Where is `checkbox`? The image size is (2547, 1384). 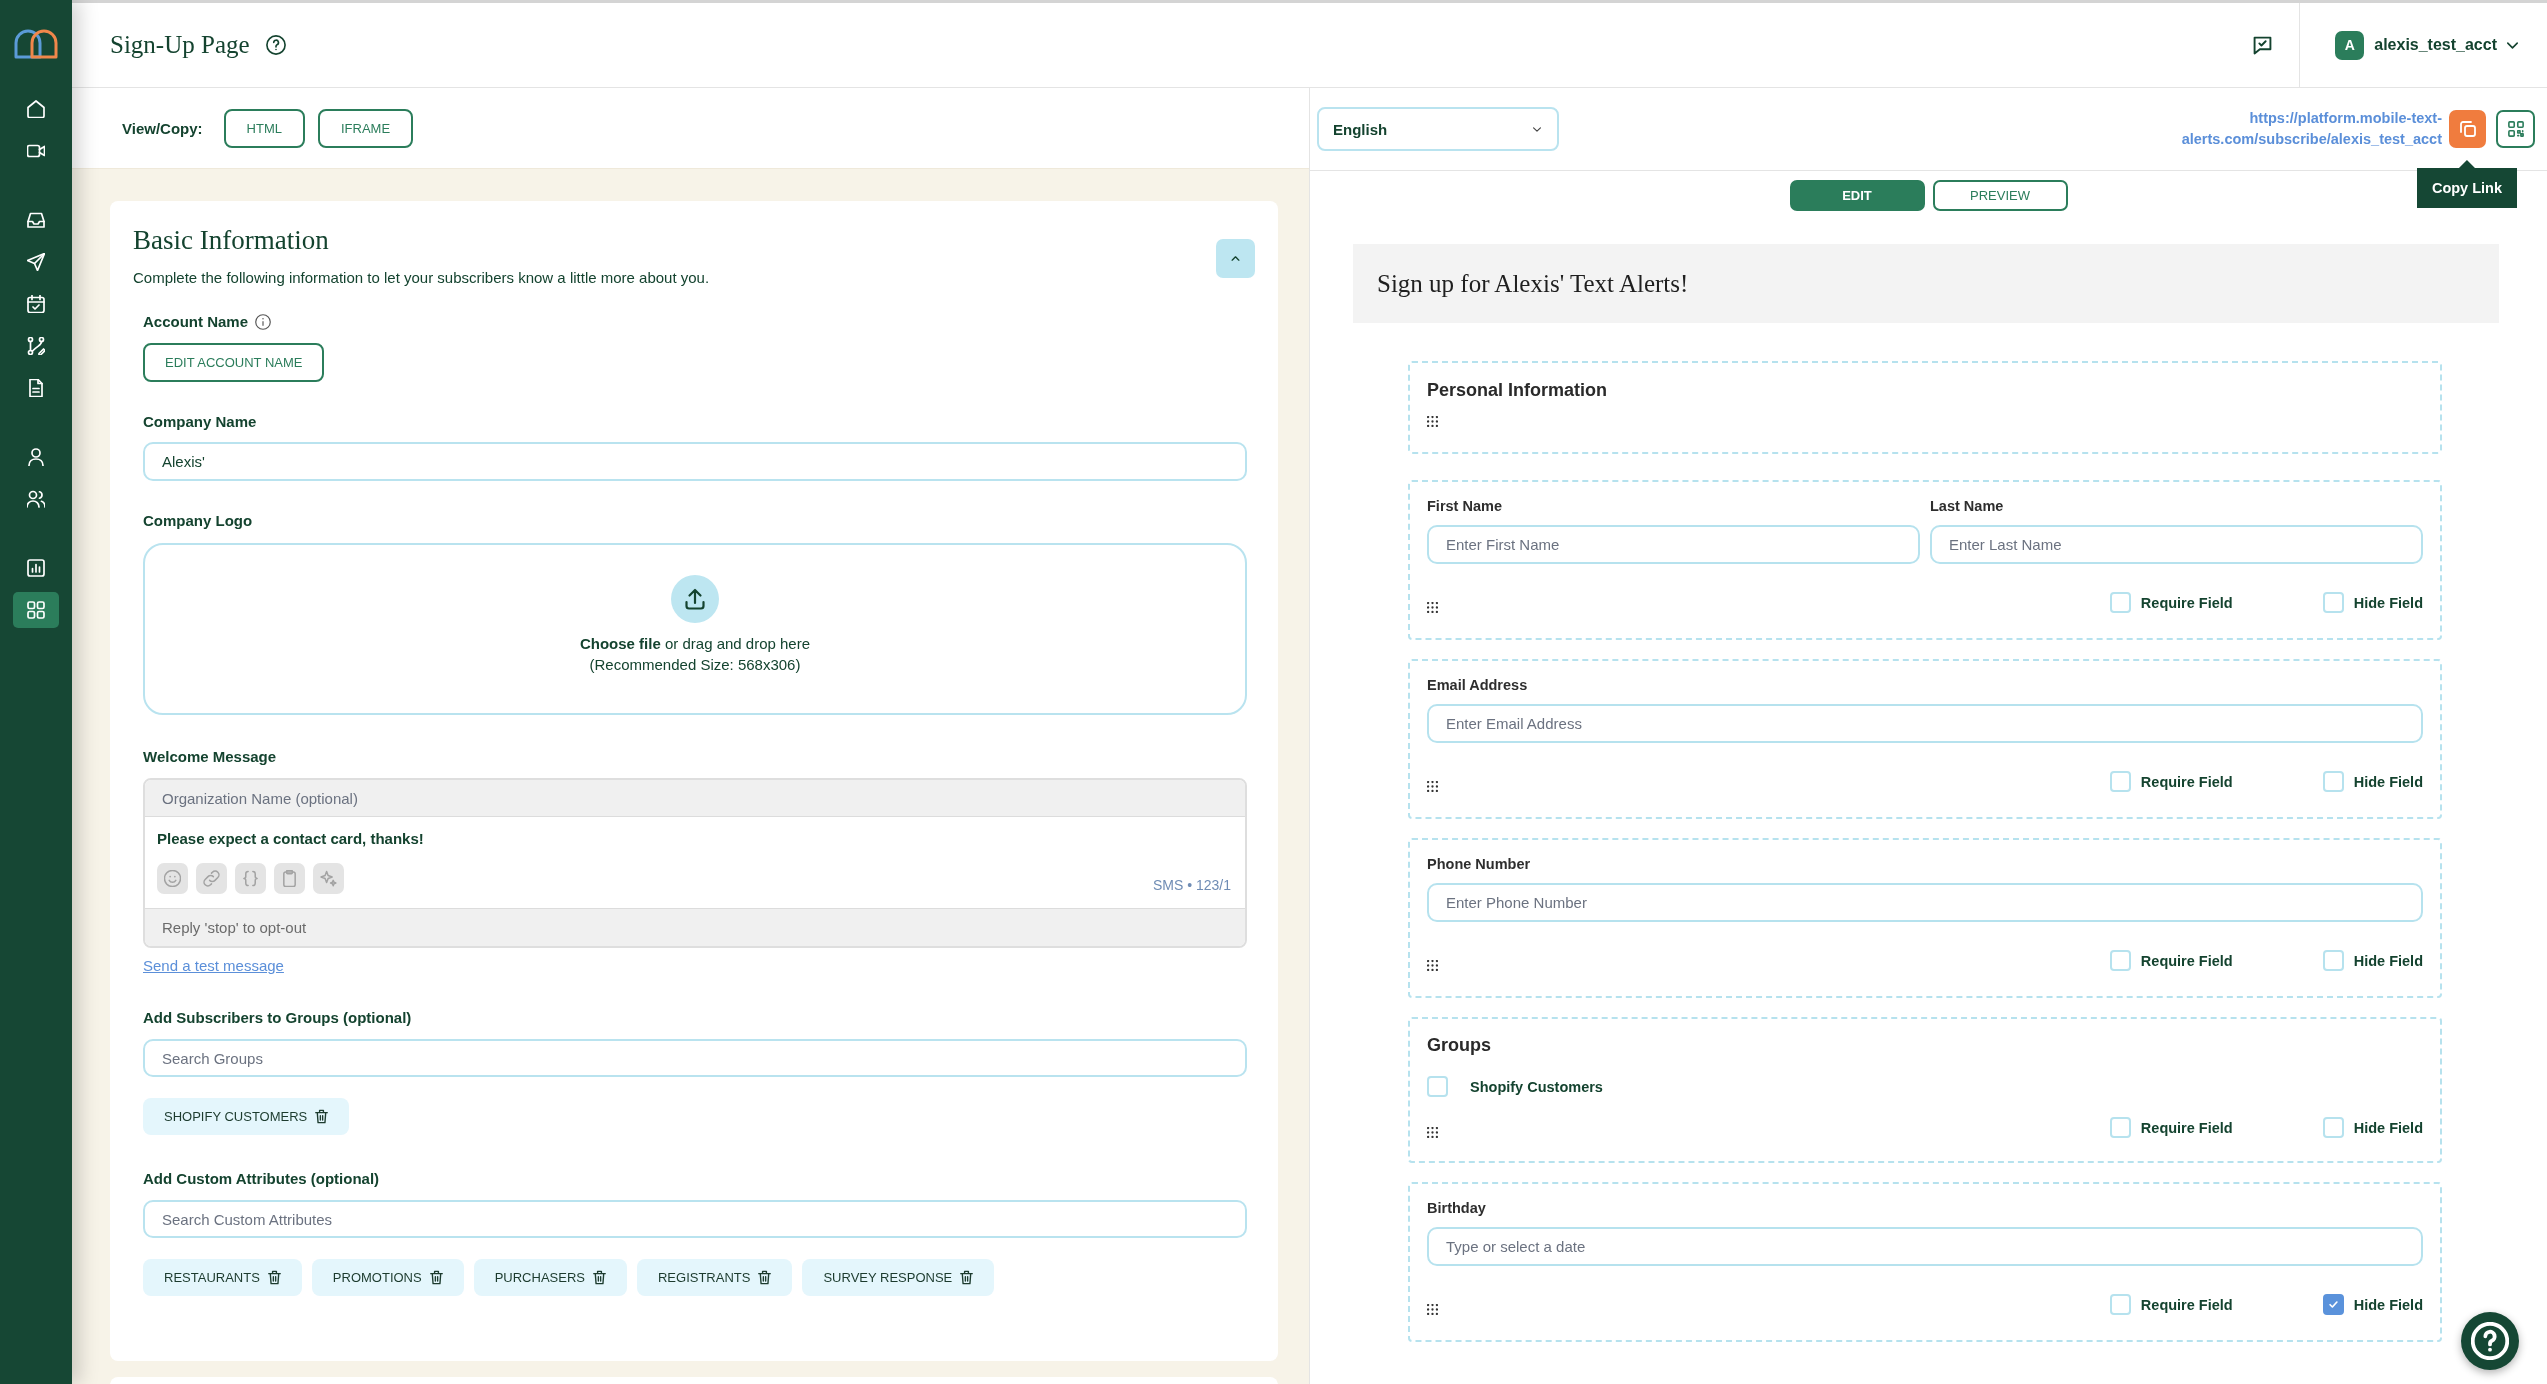 checkbox is located at coordinates (2333, 1304).